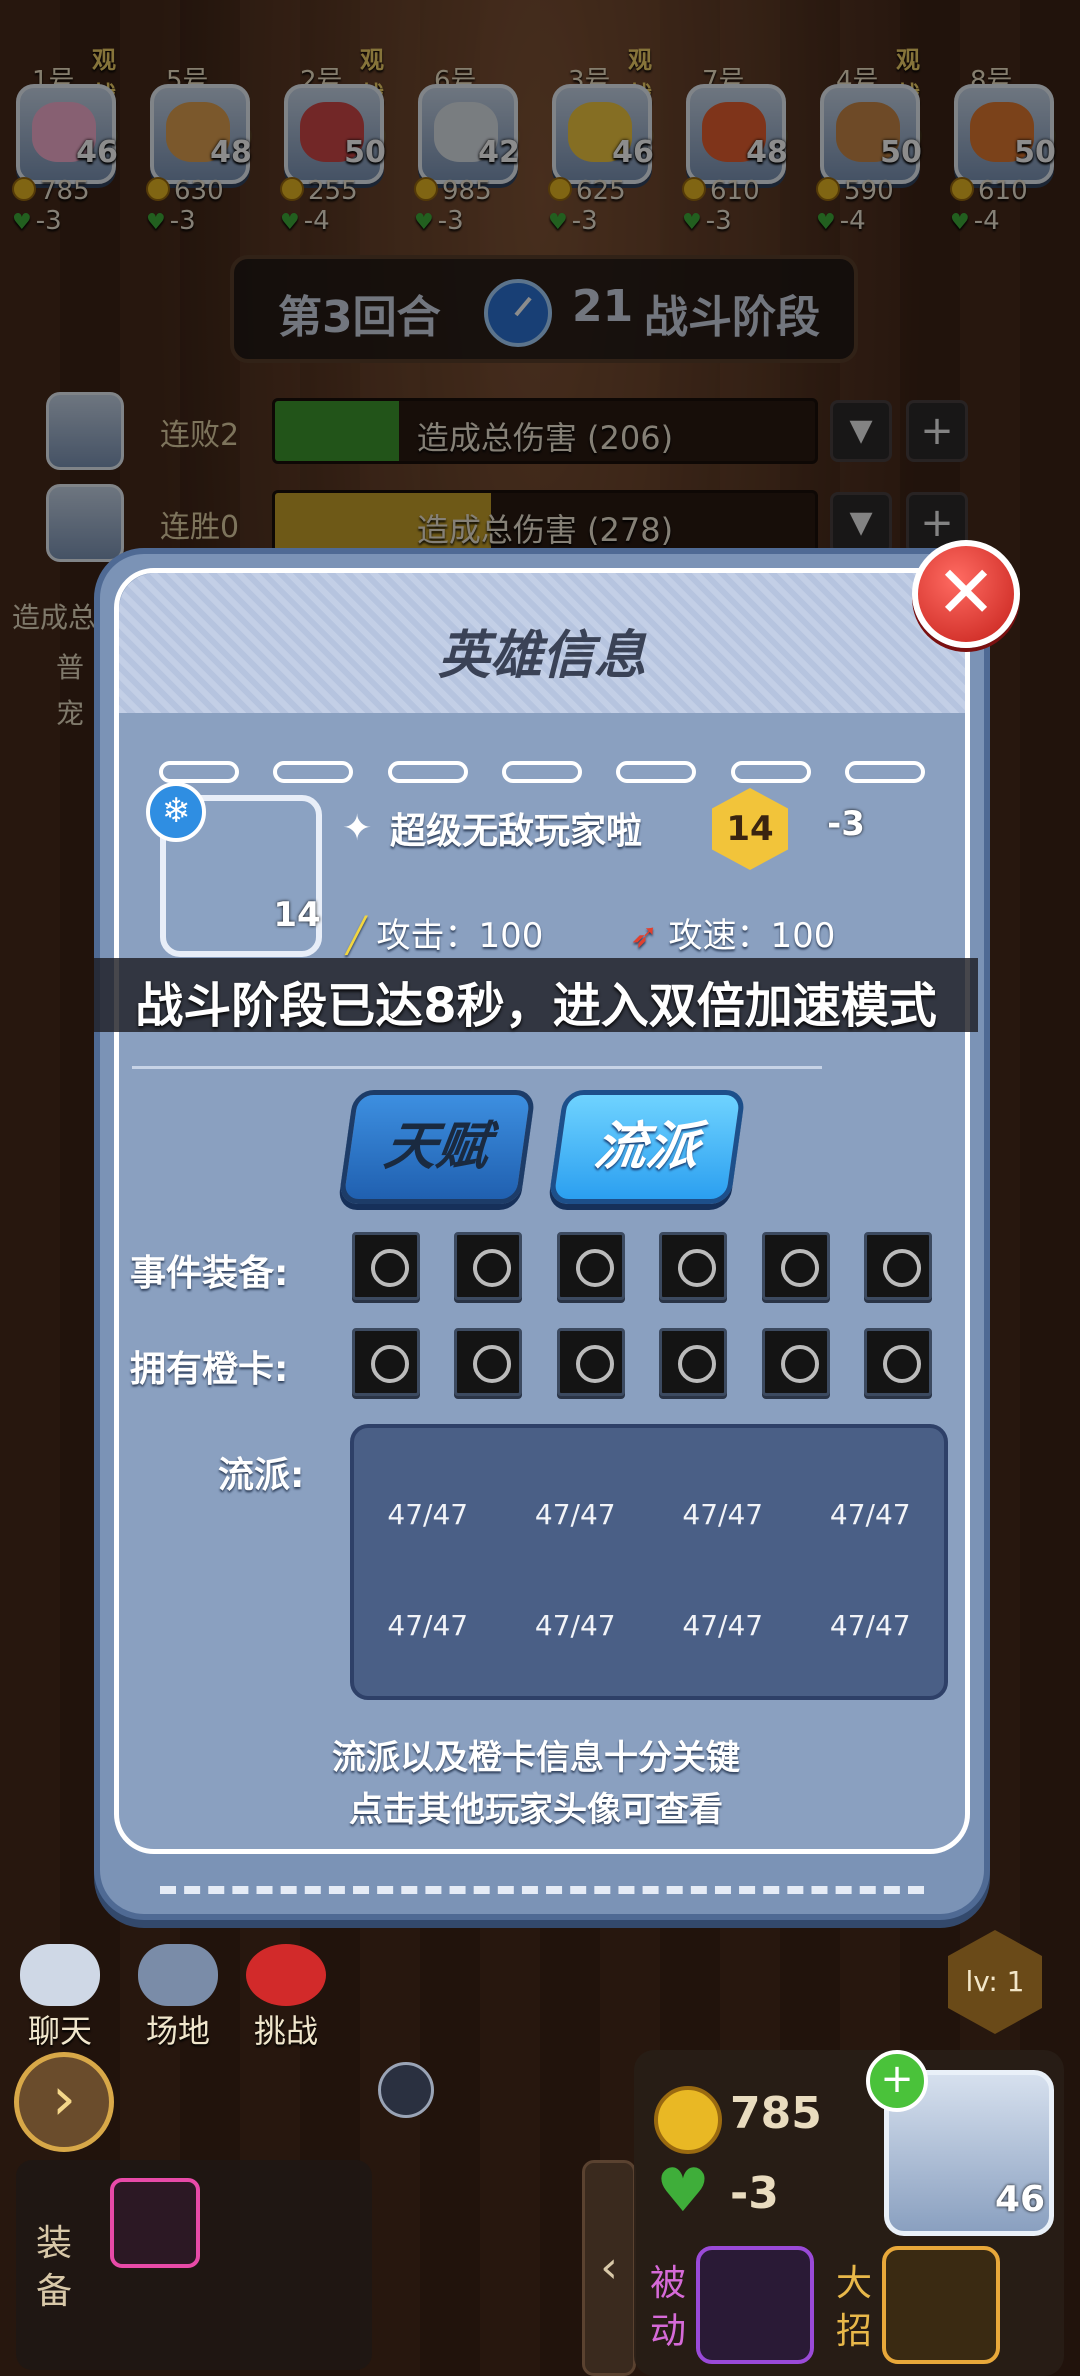  What do you see at coordinates (460, 936) in the screenshot?
I see `attack-text: 攻击：100` at bounding box center [460, 936].